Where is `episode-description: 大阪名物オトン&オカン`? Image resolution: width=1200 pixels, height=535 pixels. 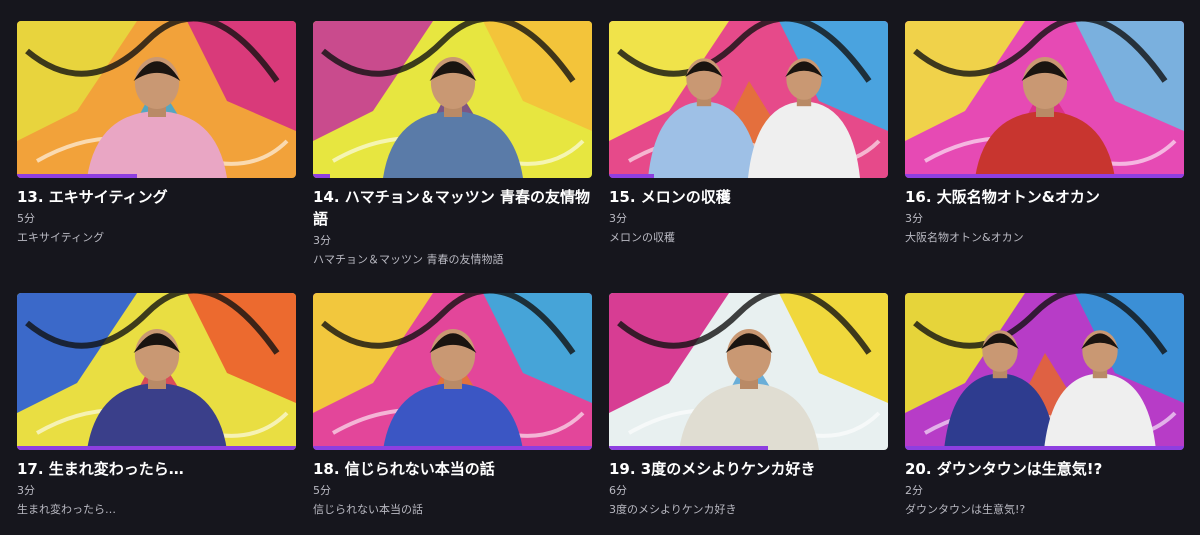 episode-description: 大阪名物オトン&オカン is located at coordinates (964, 237).